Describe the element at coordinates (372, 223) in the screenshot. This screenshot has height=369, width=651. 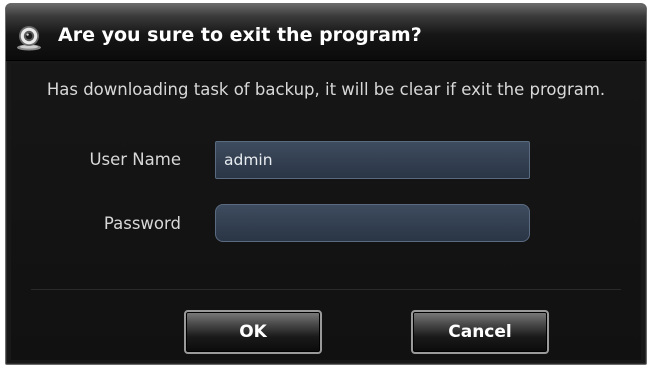
I see `password-input` at that location.